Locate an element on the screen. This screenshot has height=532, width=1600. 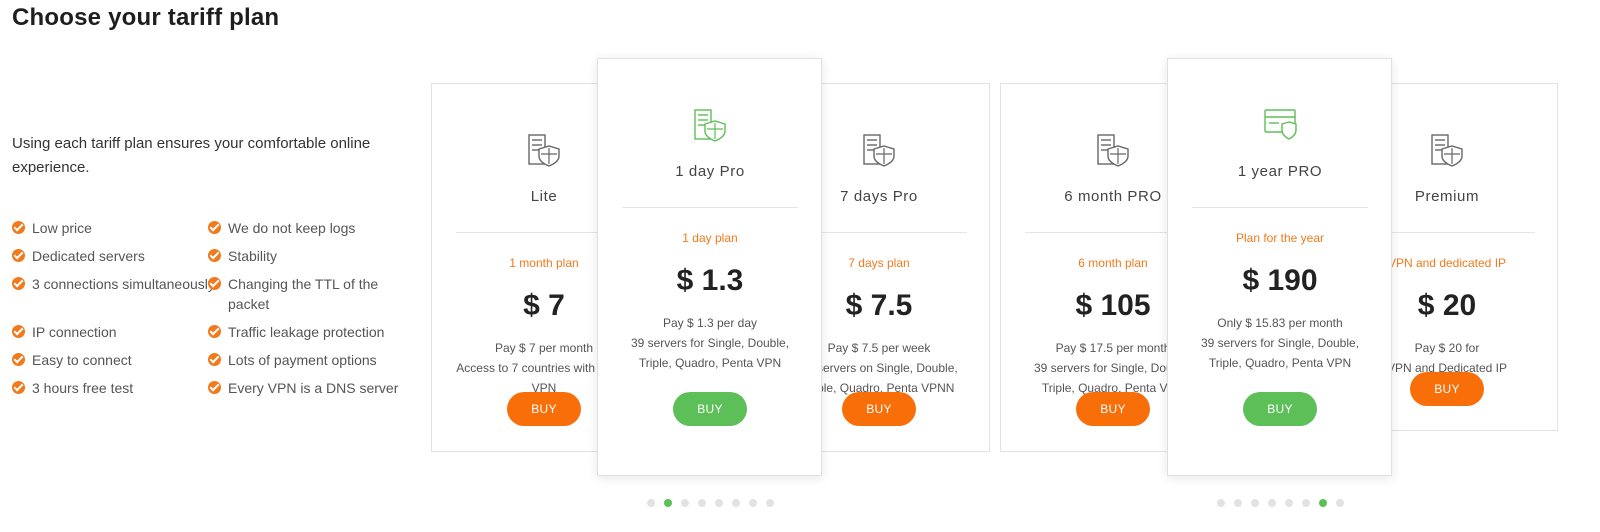
feature-item: Stability is located at coordinates (313, 256).